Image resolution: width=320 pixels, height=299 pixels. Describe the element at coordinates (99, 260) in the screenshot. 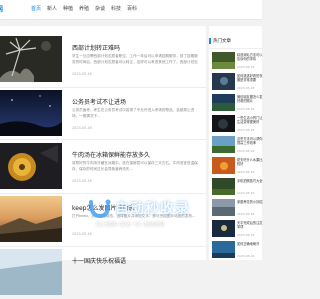

I see `article-title: 十一国庆快乐祝福语` at that location.